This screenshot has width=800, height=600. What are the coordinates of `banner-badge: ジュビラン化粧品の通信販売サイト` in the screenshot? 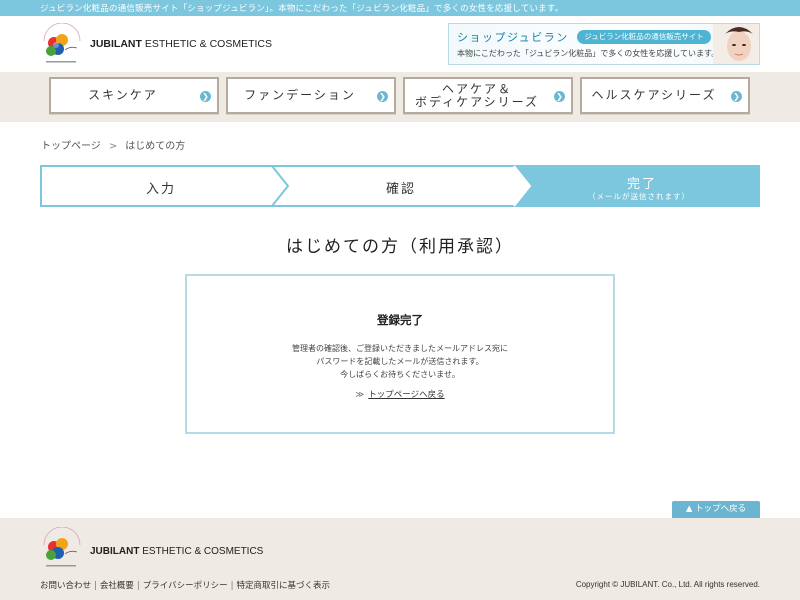 It's located at (644, 37).